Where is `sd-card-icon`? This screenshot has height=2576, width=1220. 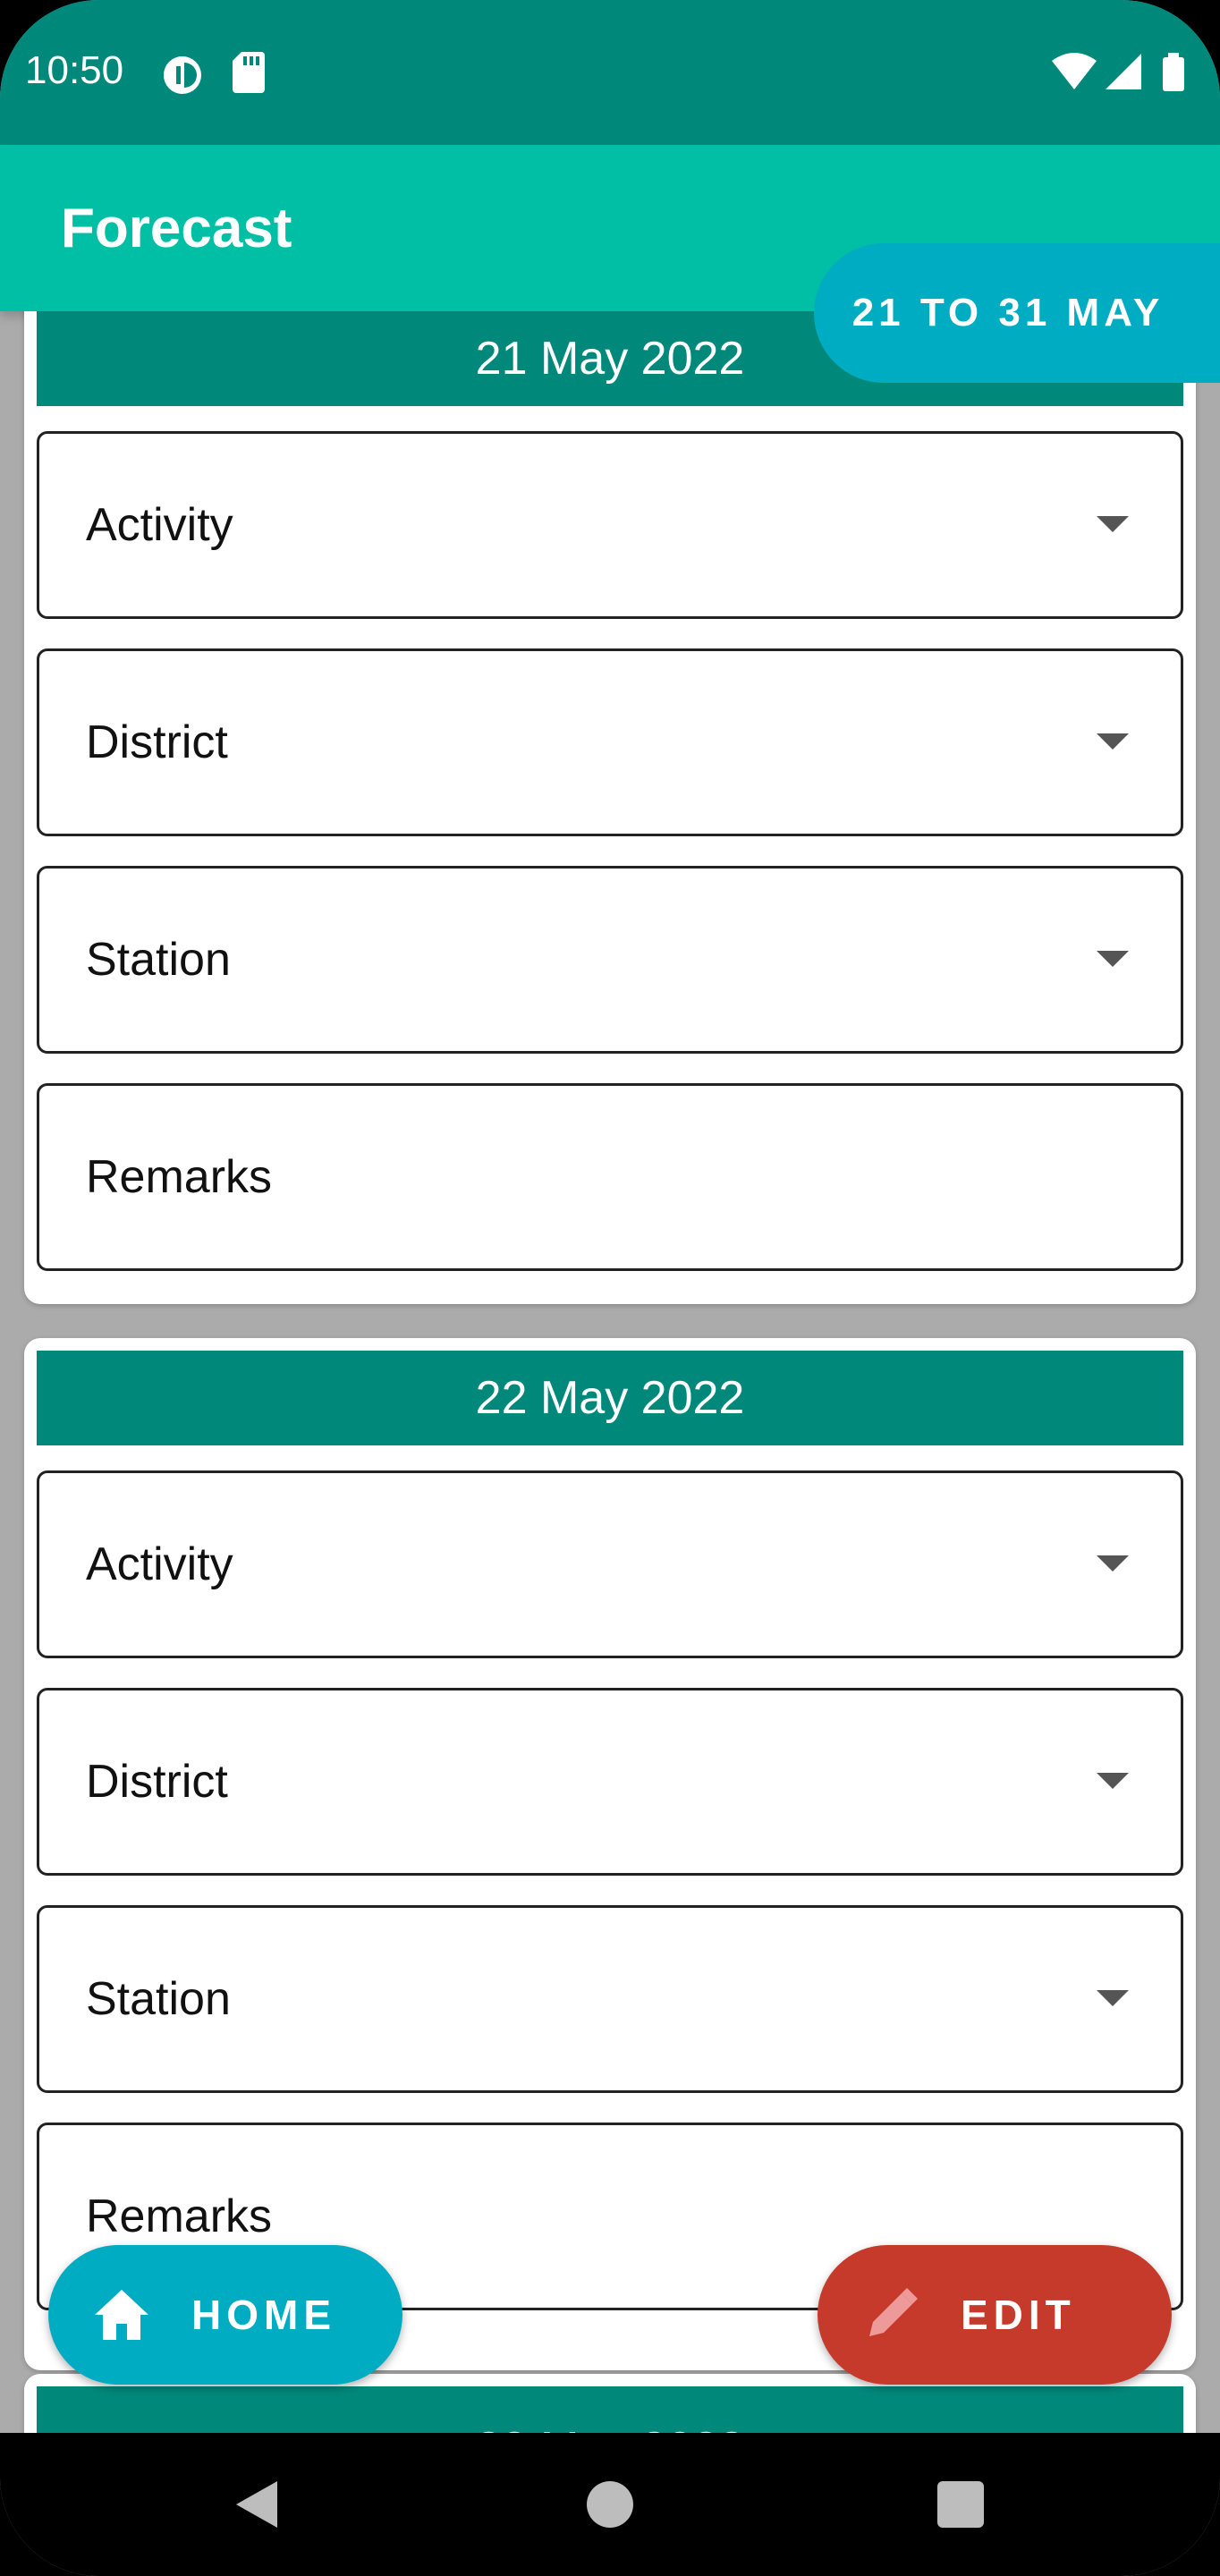
sd-card-icon is located at coordinates (249, 72).